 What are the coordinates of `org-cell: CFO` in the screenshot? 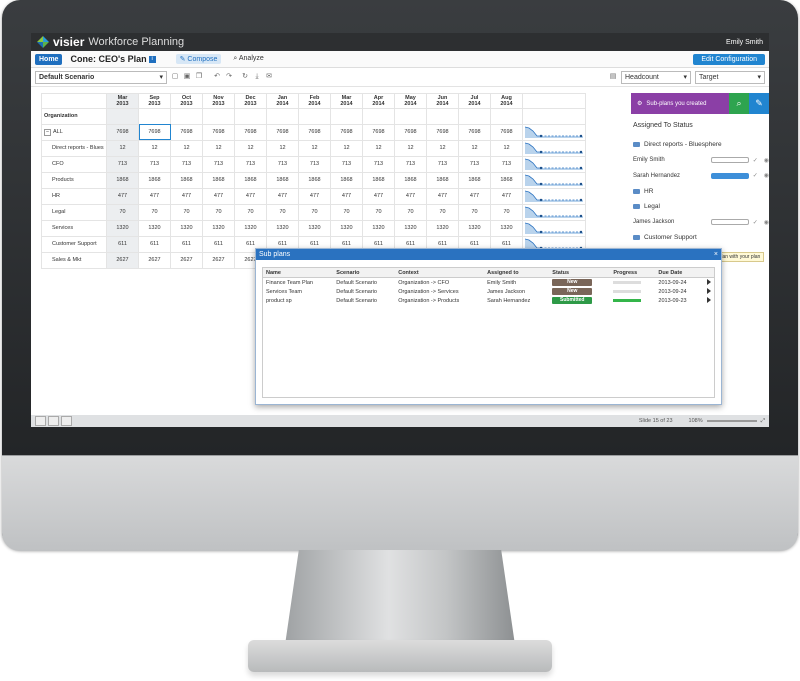 It's located at (74, 164).